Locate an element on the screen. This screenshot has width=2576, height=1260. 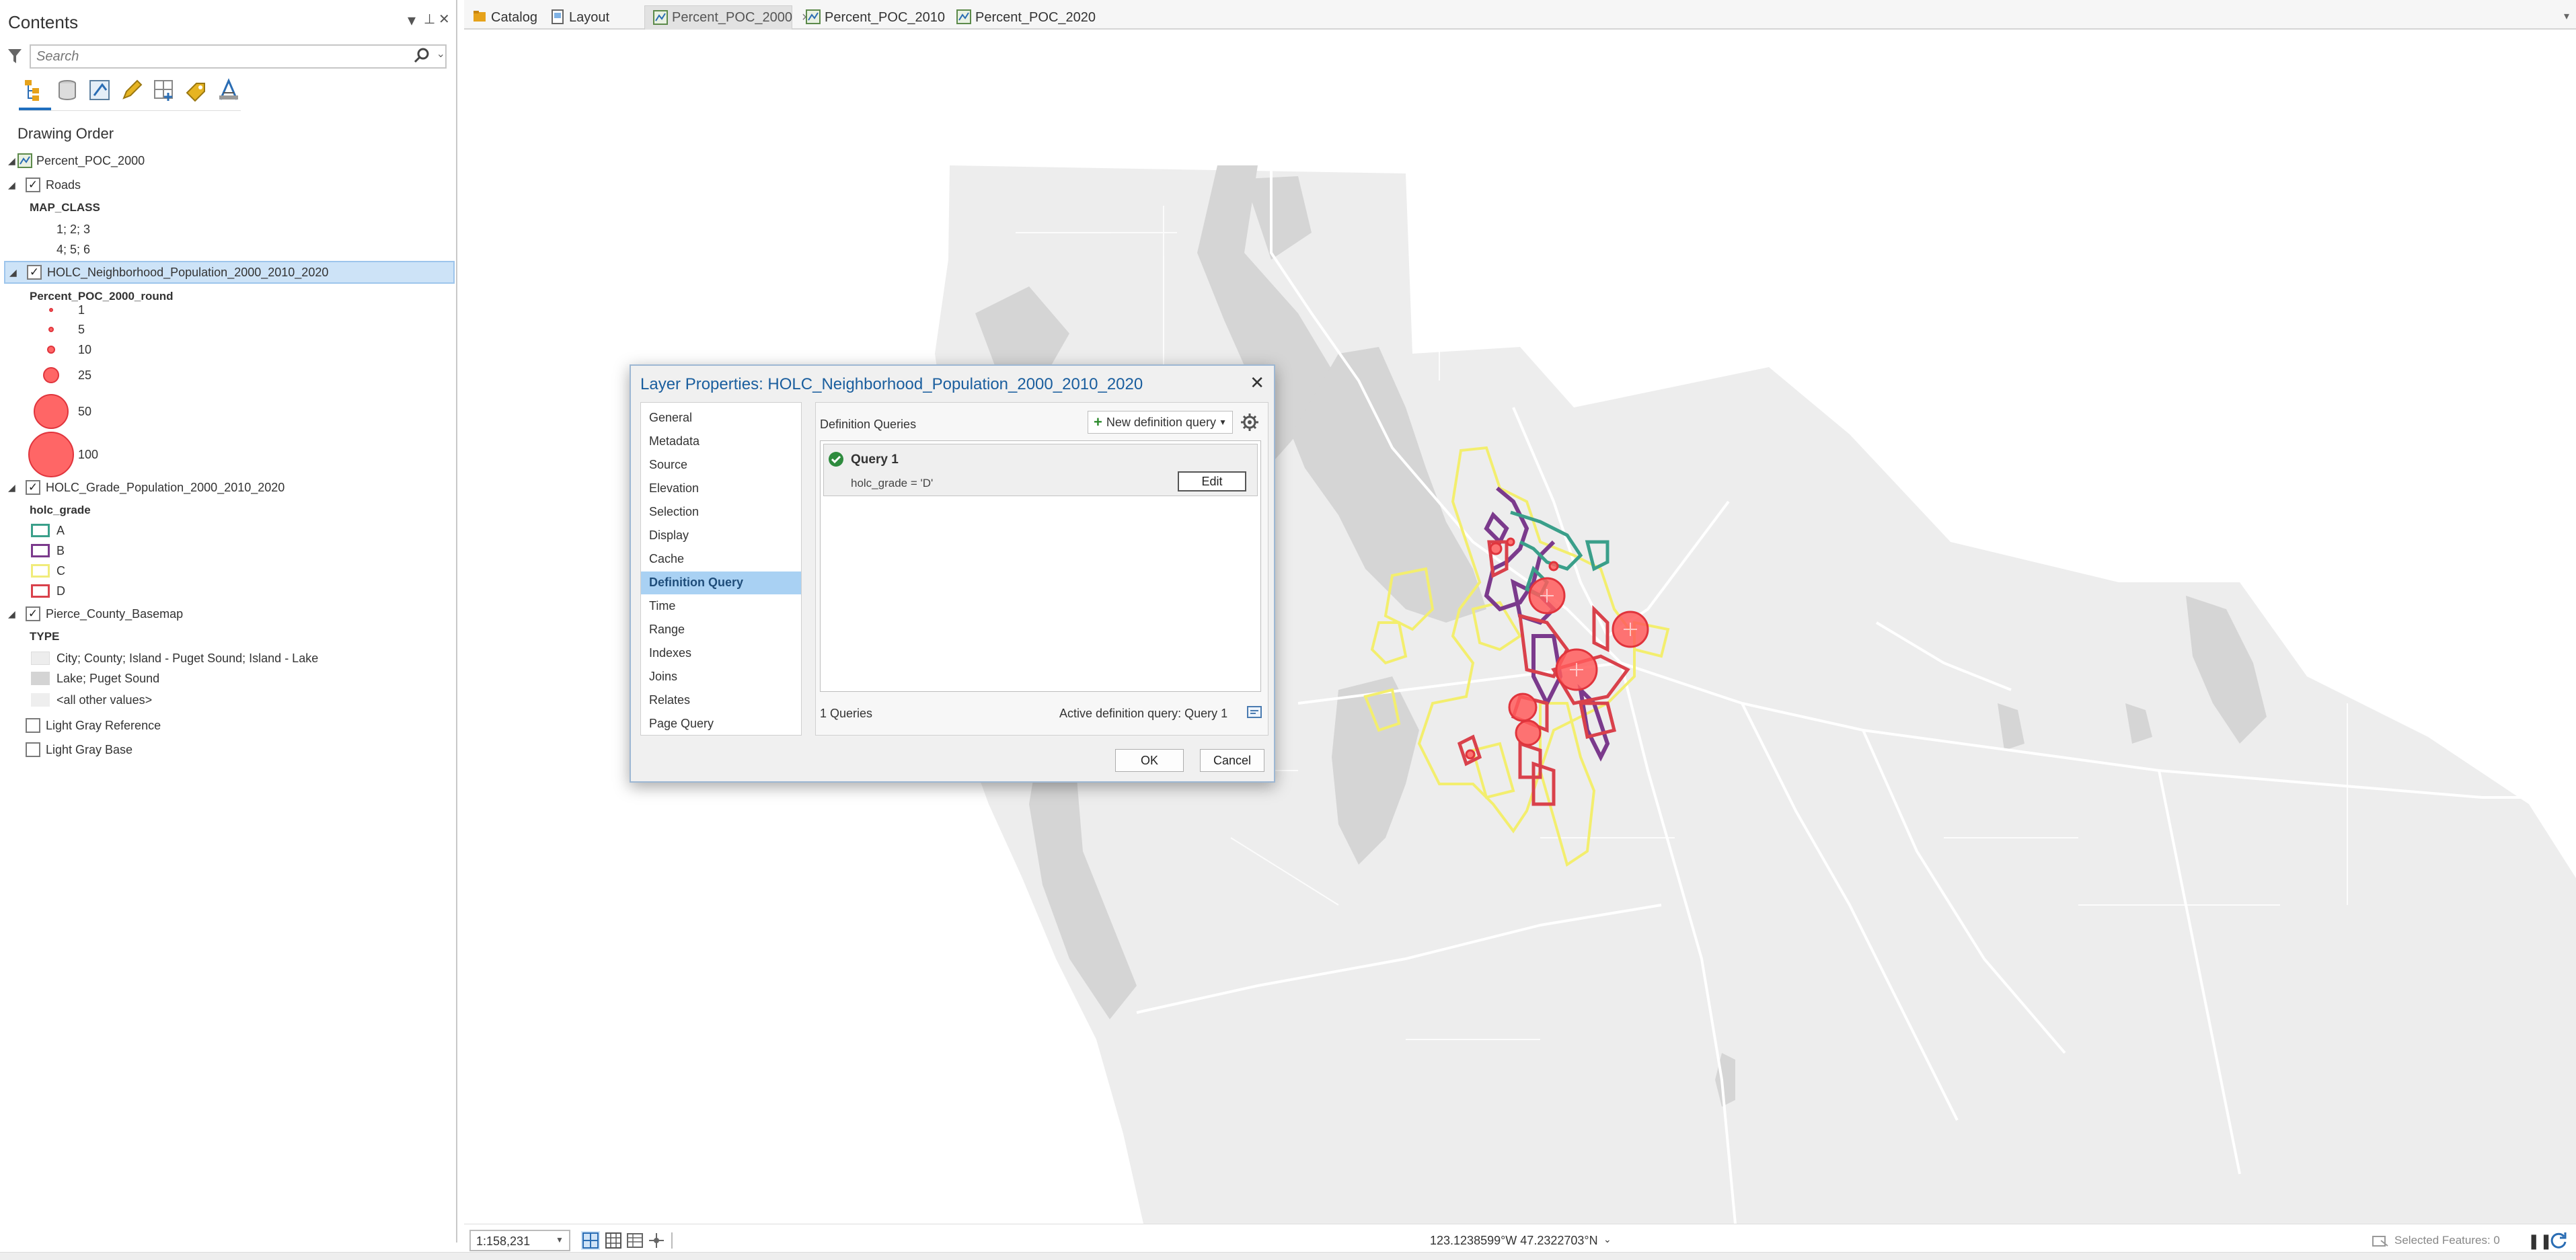
layer-roads: ◢ ✓ Roads is located at coordinates (228, 184).